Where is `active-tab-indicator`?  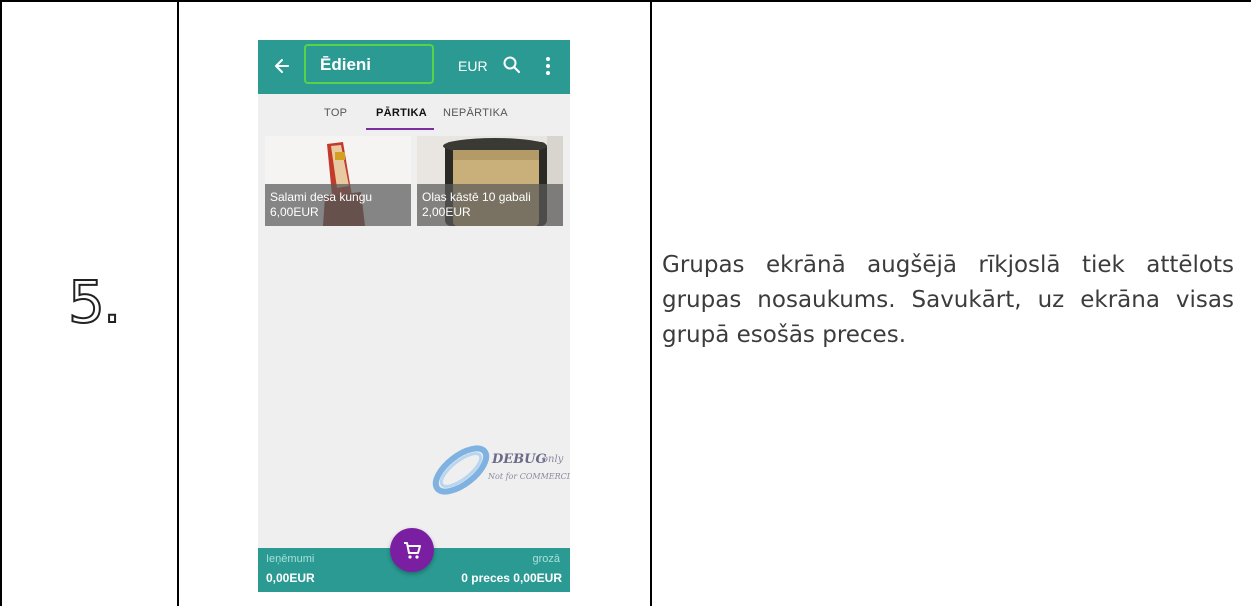 active-tab-indicator is located at coordinates (400, 129).